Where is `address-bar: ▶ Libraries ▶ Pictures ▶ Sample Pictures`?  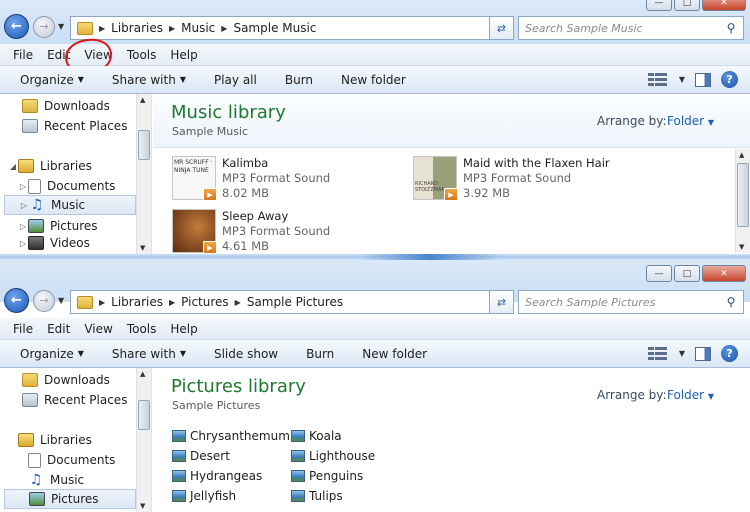 address-bar: ▶ Libraries ▶ Pictures ▶ Sample Pictures is located at coordinates (280, 302).